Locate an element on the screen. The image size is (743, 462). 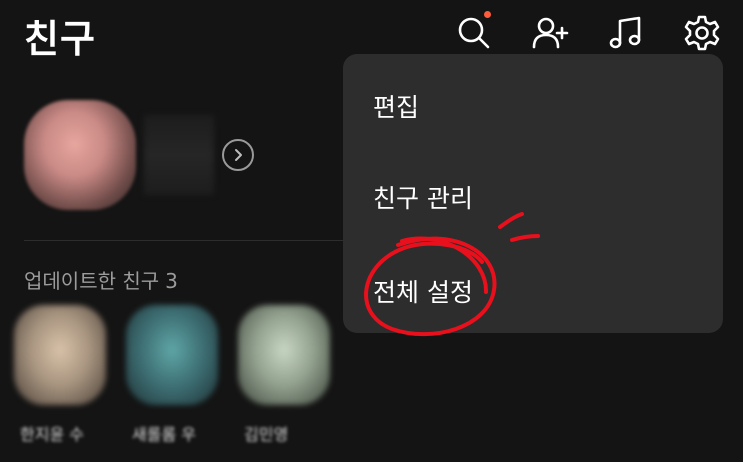
profile-detail-button is located at coordinates (238, 155).